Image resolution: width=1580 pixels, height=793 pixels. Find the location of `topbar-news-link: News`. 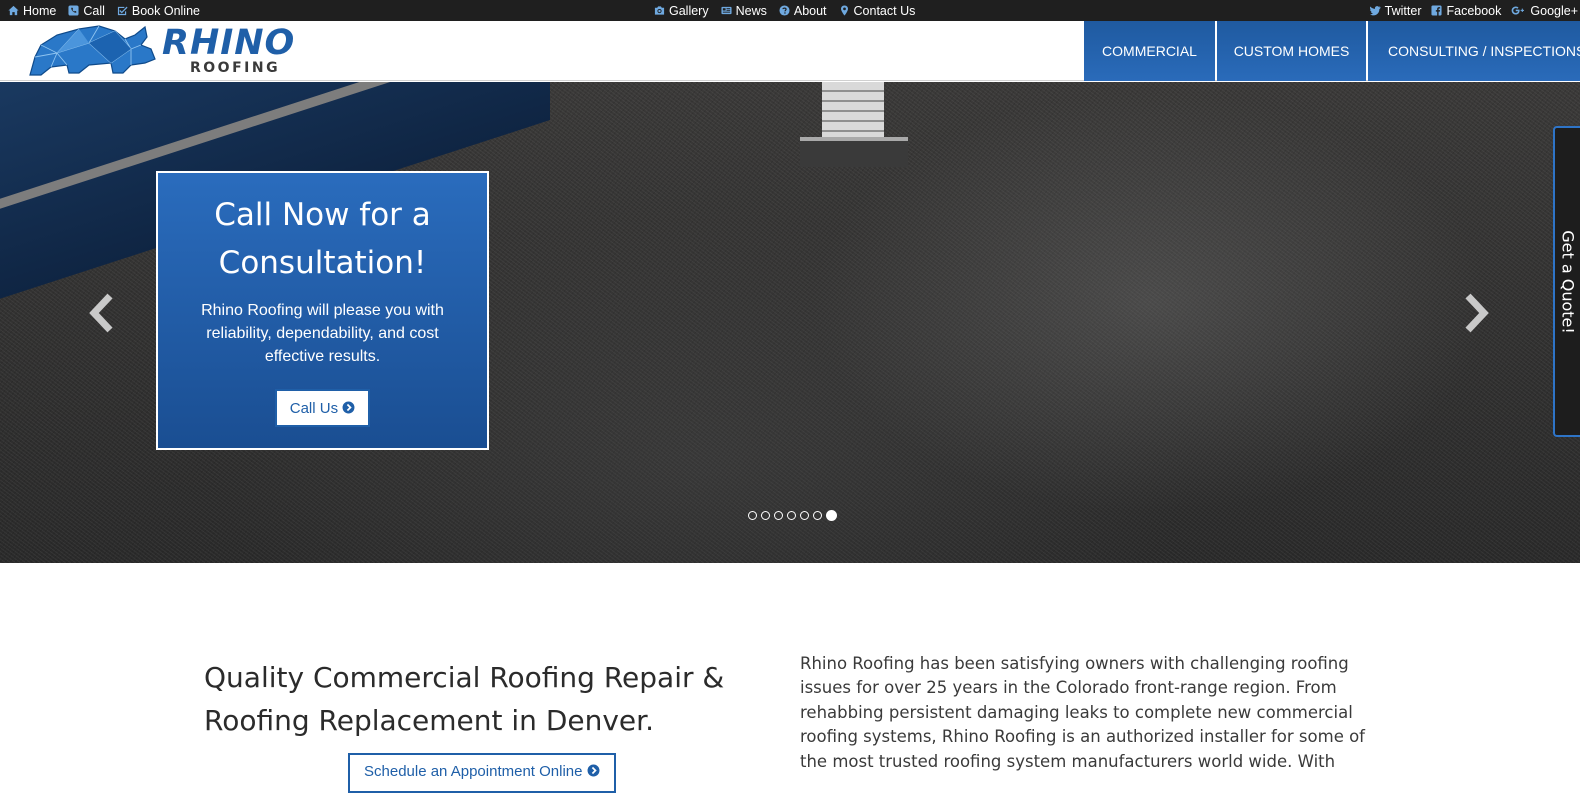

topbar-news-link: News is located at coordinates (744, 11).